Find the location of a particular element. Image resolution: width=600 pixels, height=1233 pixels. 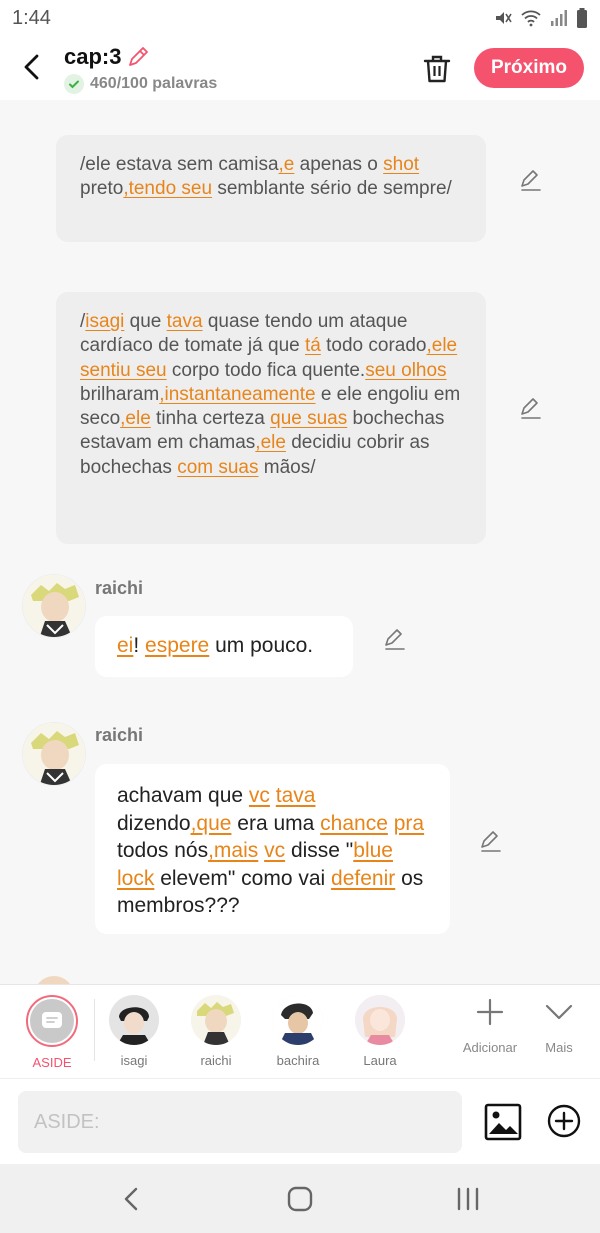

text-segment: era uma is located at coordinates (276, 823).